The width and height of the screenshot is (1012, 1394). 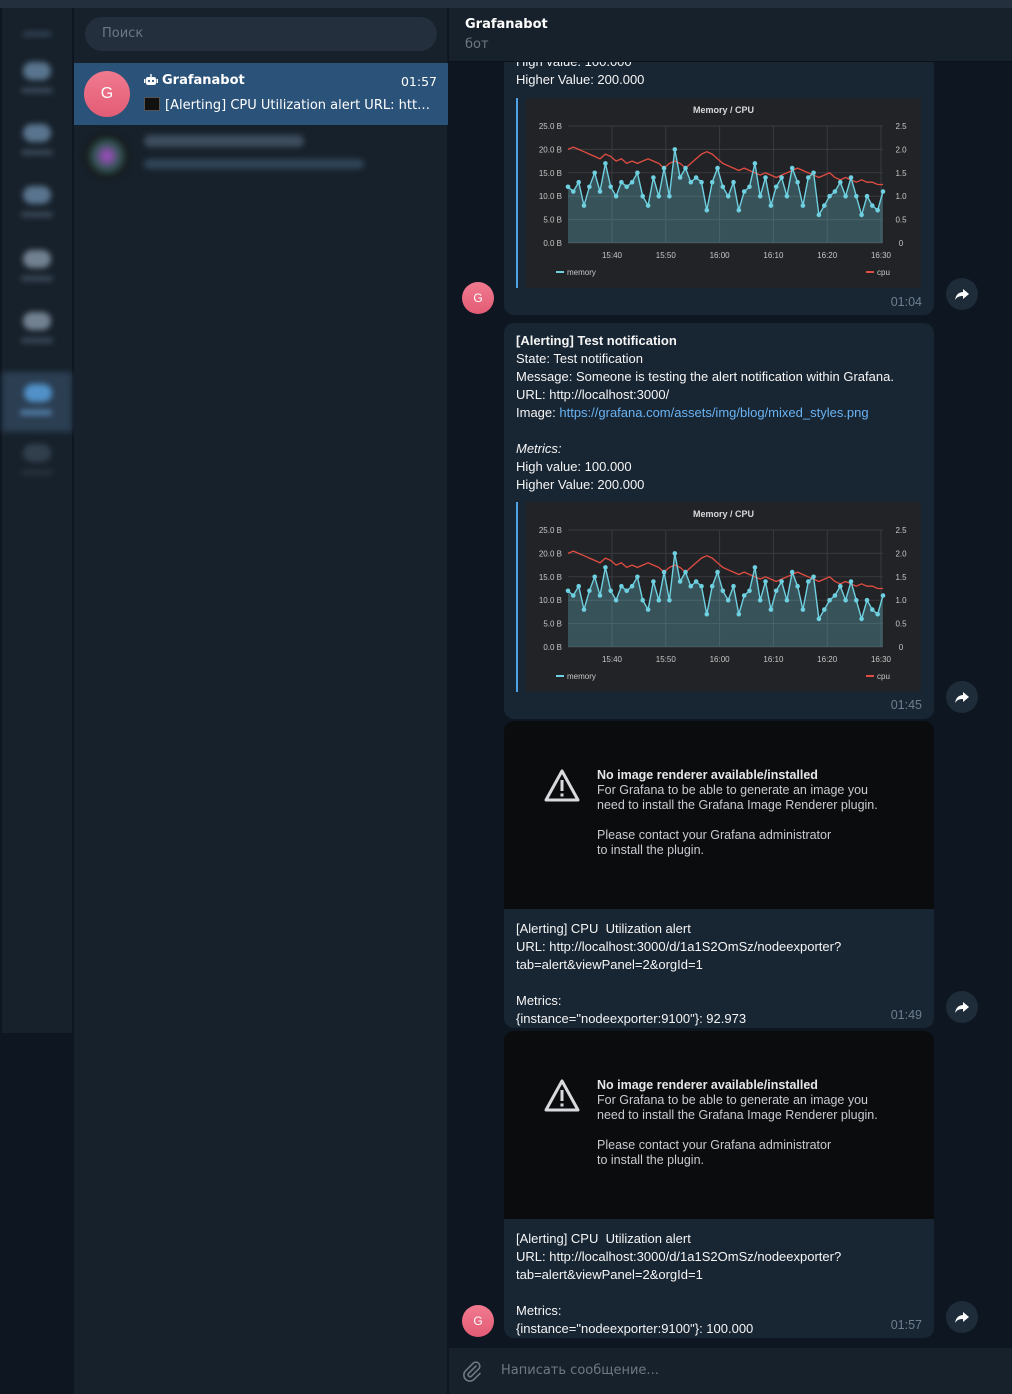 I want to click on y-left-tick-label: 15.0 B, so click(x=550, y=577).